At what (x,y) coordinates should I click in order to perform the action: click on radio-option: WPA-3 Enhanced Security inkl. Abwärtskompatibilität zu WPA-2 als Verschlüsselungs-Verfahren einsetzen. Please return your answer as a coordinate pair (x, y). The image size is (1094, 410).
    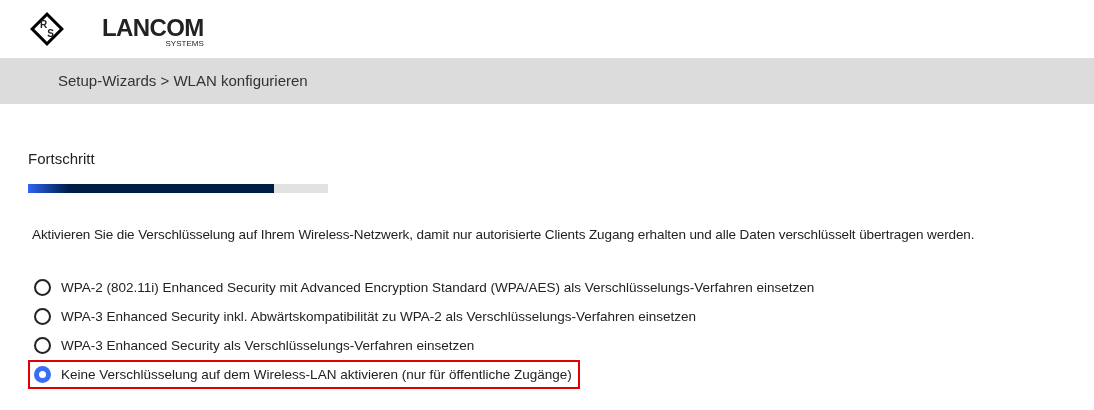
    Looking at the image, I should click on (366, 317).